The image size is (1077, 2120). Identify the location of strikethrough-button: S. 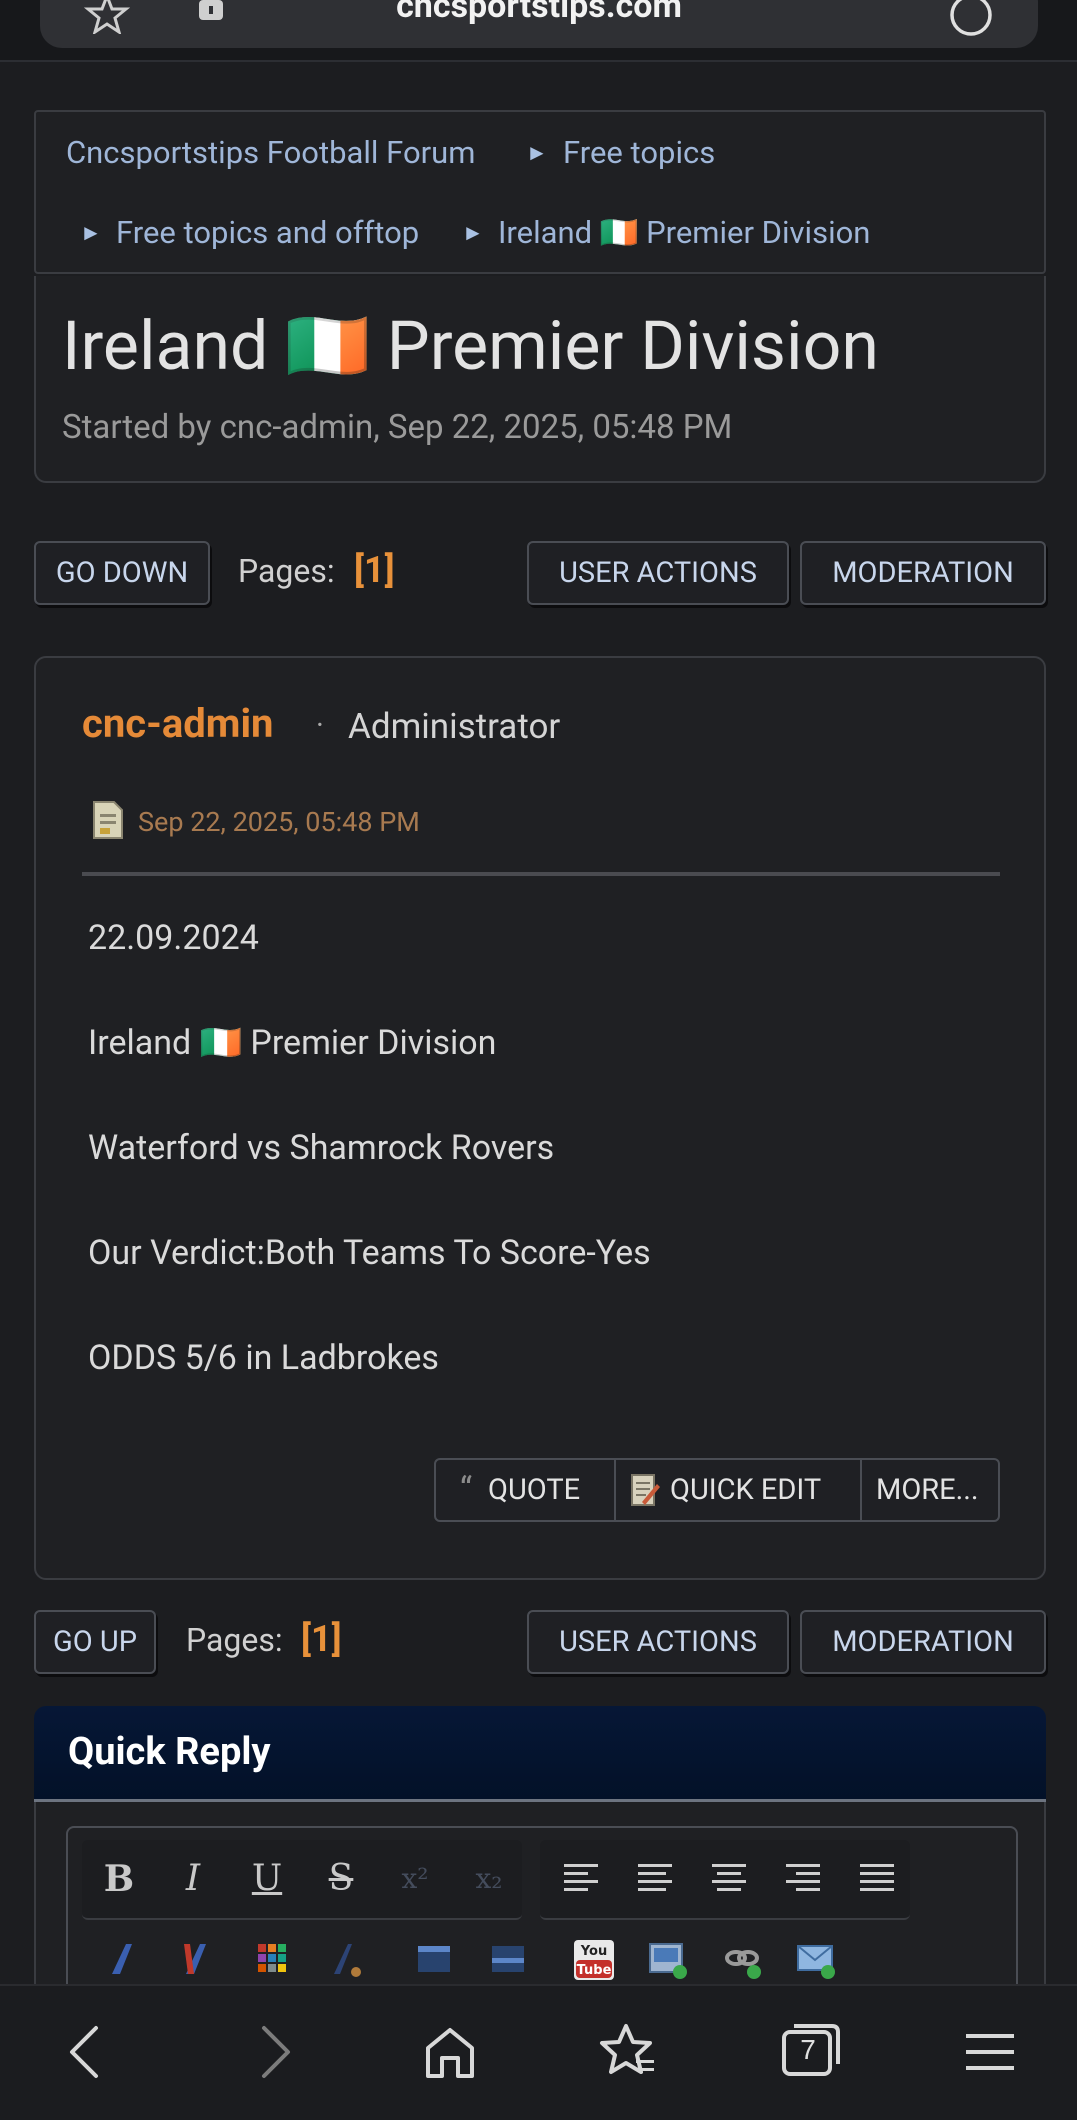
(341, 1879).